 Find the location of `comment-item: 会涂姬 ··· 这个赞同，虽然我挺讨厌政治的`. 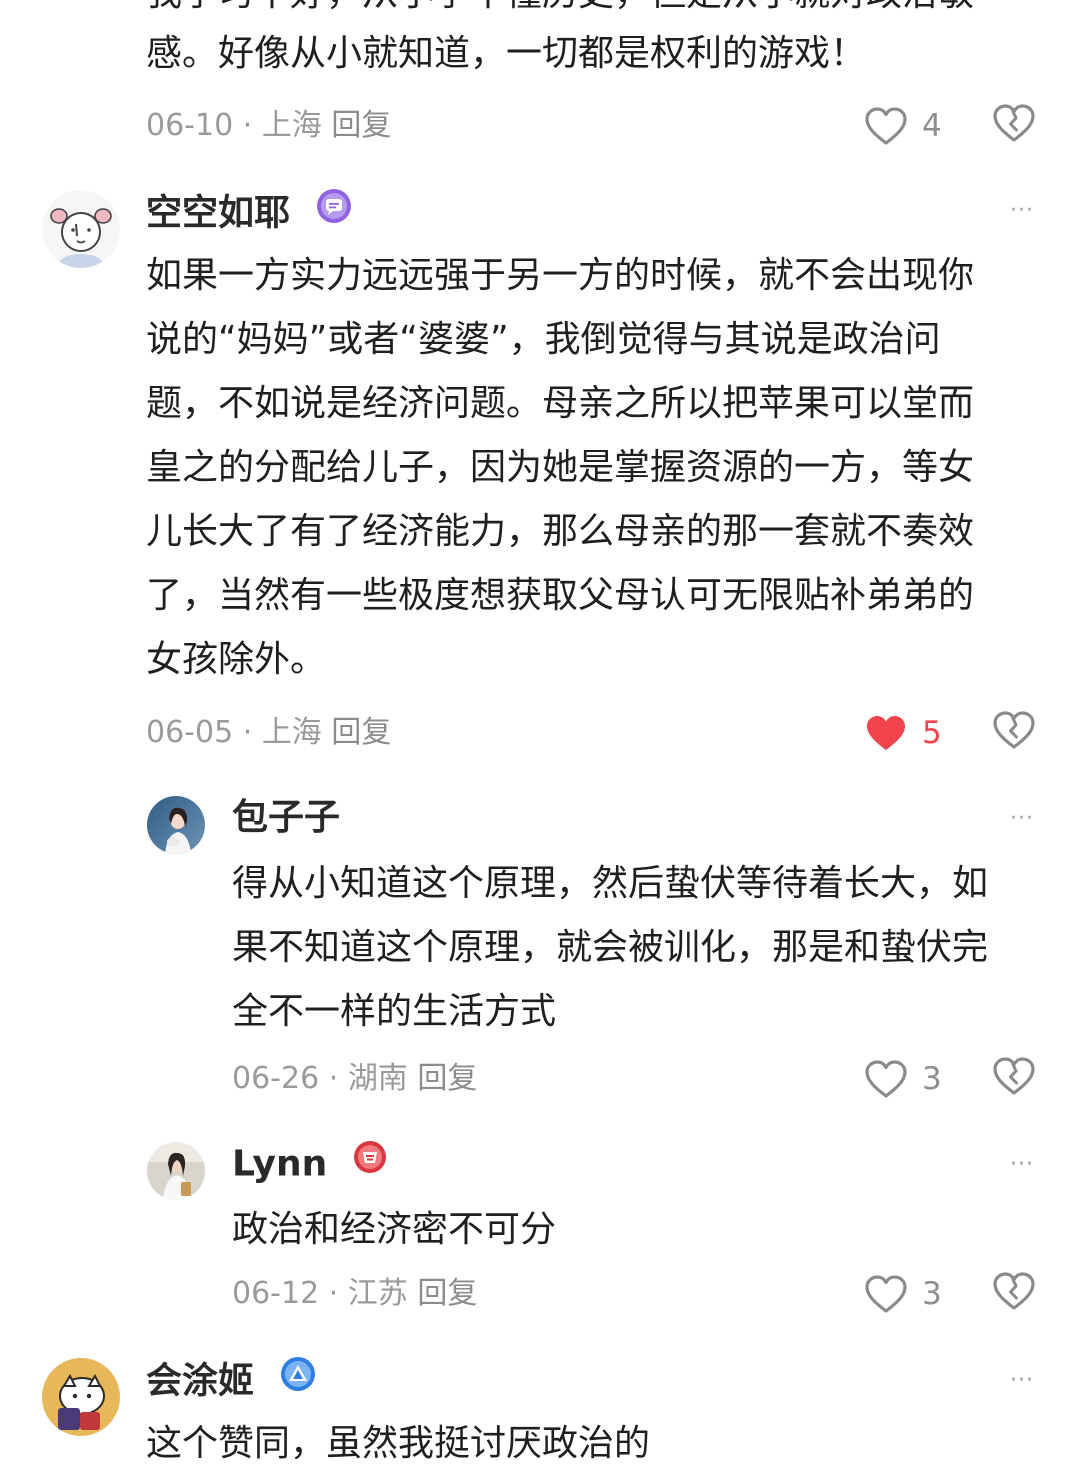

comment-item: 会涂姬 ··· 这个赞同，虽然我挺讨厌政治的 is located at coordinates (540, 1408).